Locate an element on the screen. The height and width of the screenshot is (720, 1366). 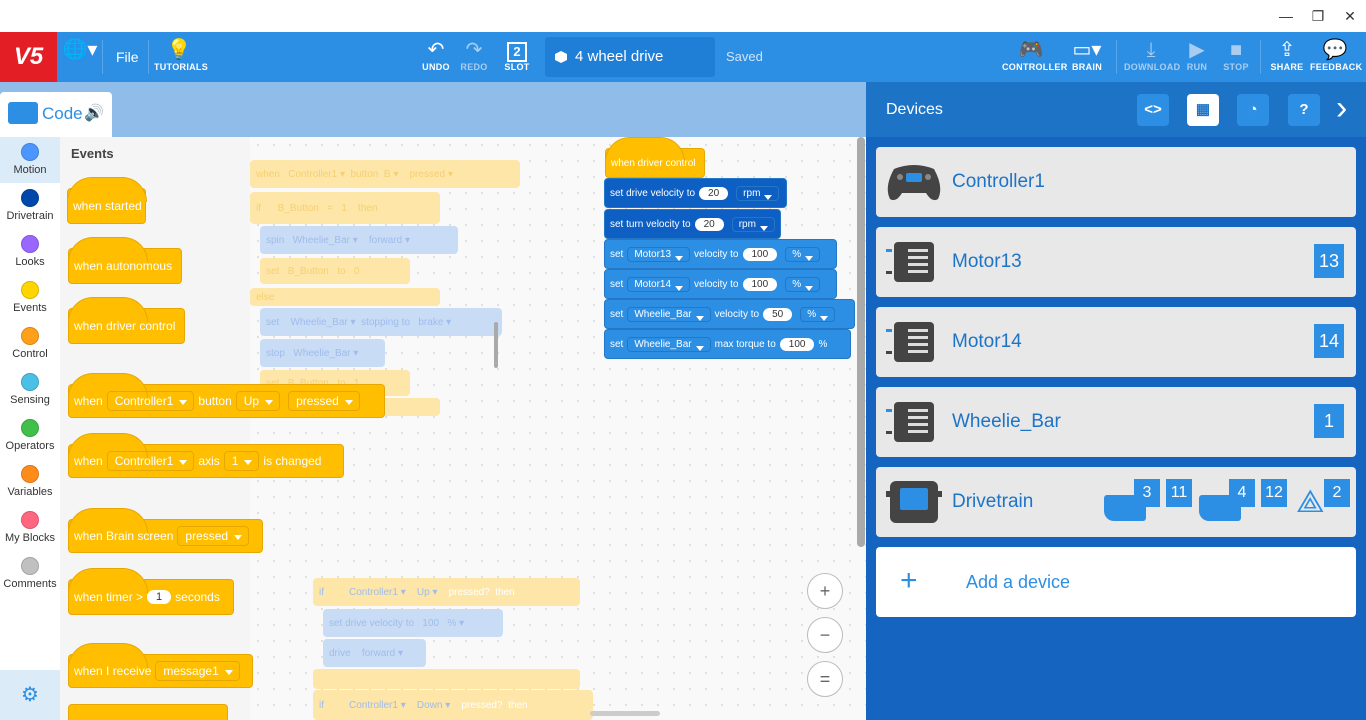
redo-button: ↷ REDO is located at coordinates (474, 57).